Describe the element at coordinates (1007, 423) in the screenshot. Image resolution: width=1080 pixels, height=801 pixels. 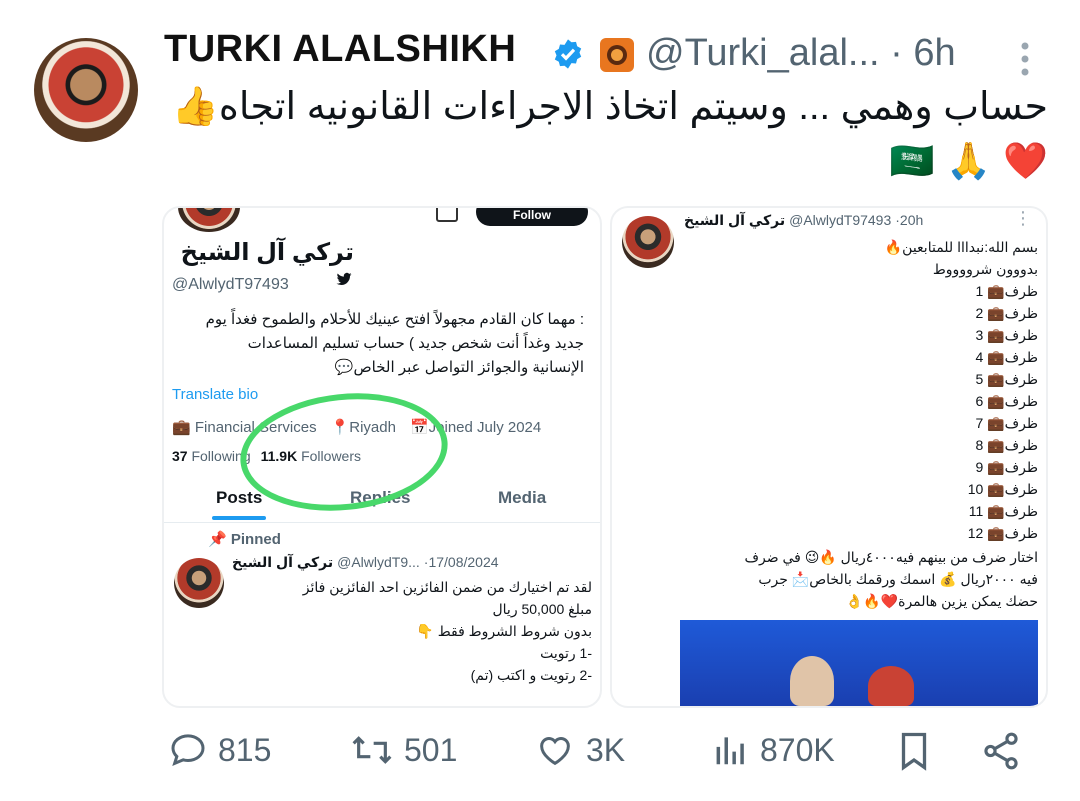
I see `envelope-item: ظرف💼 7` at that location.